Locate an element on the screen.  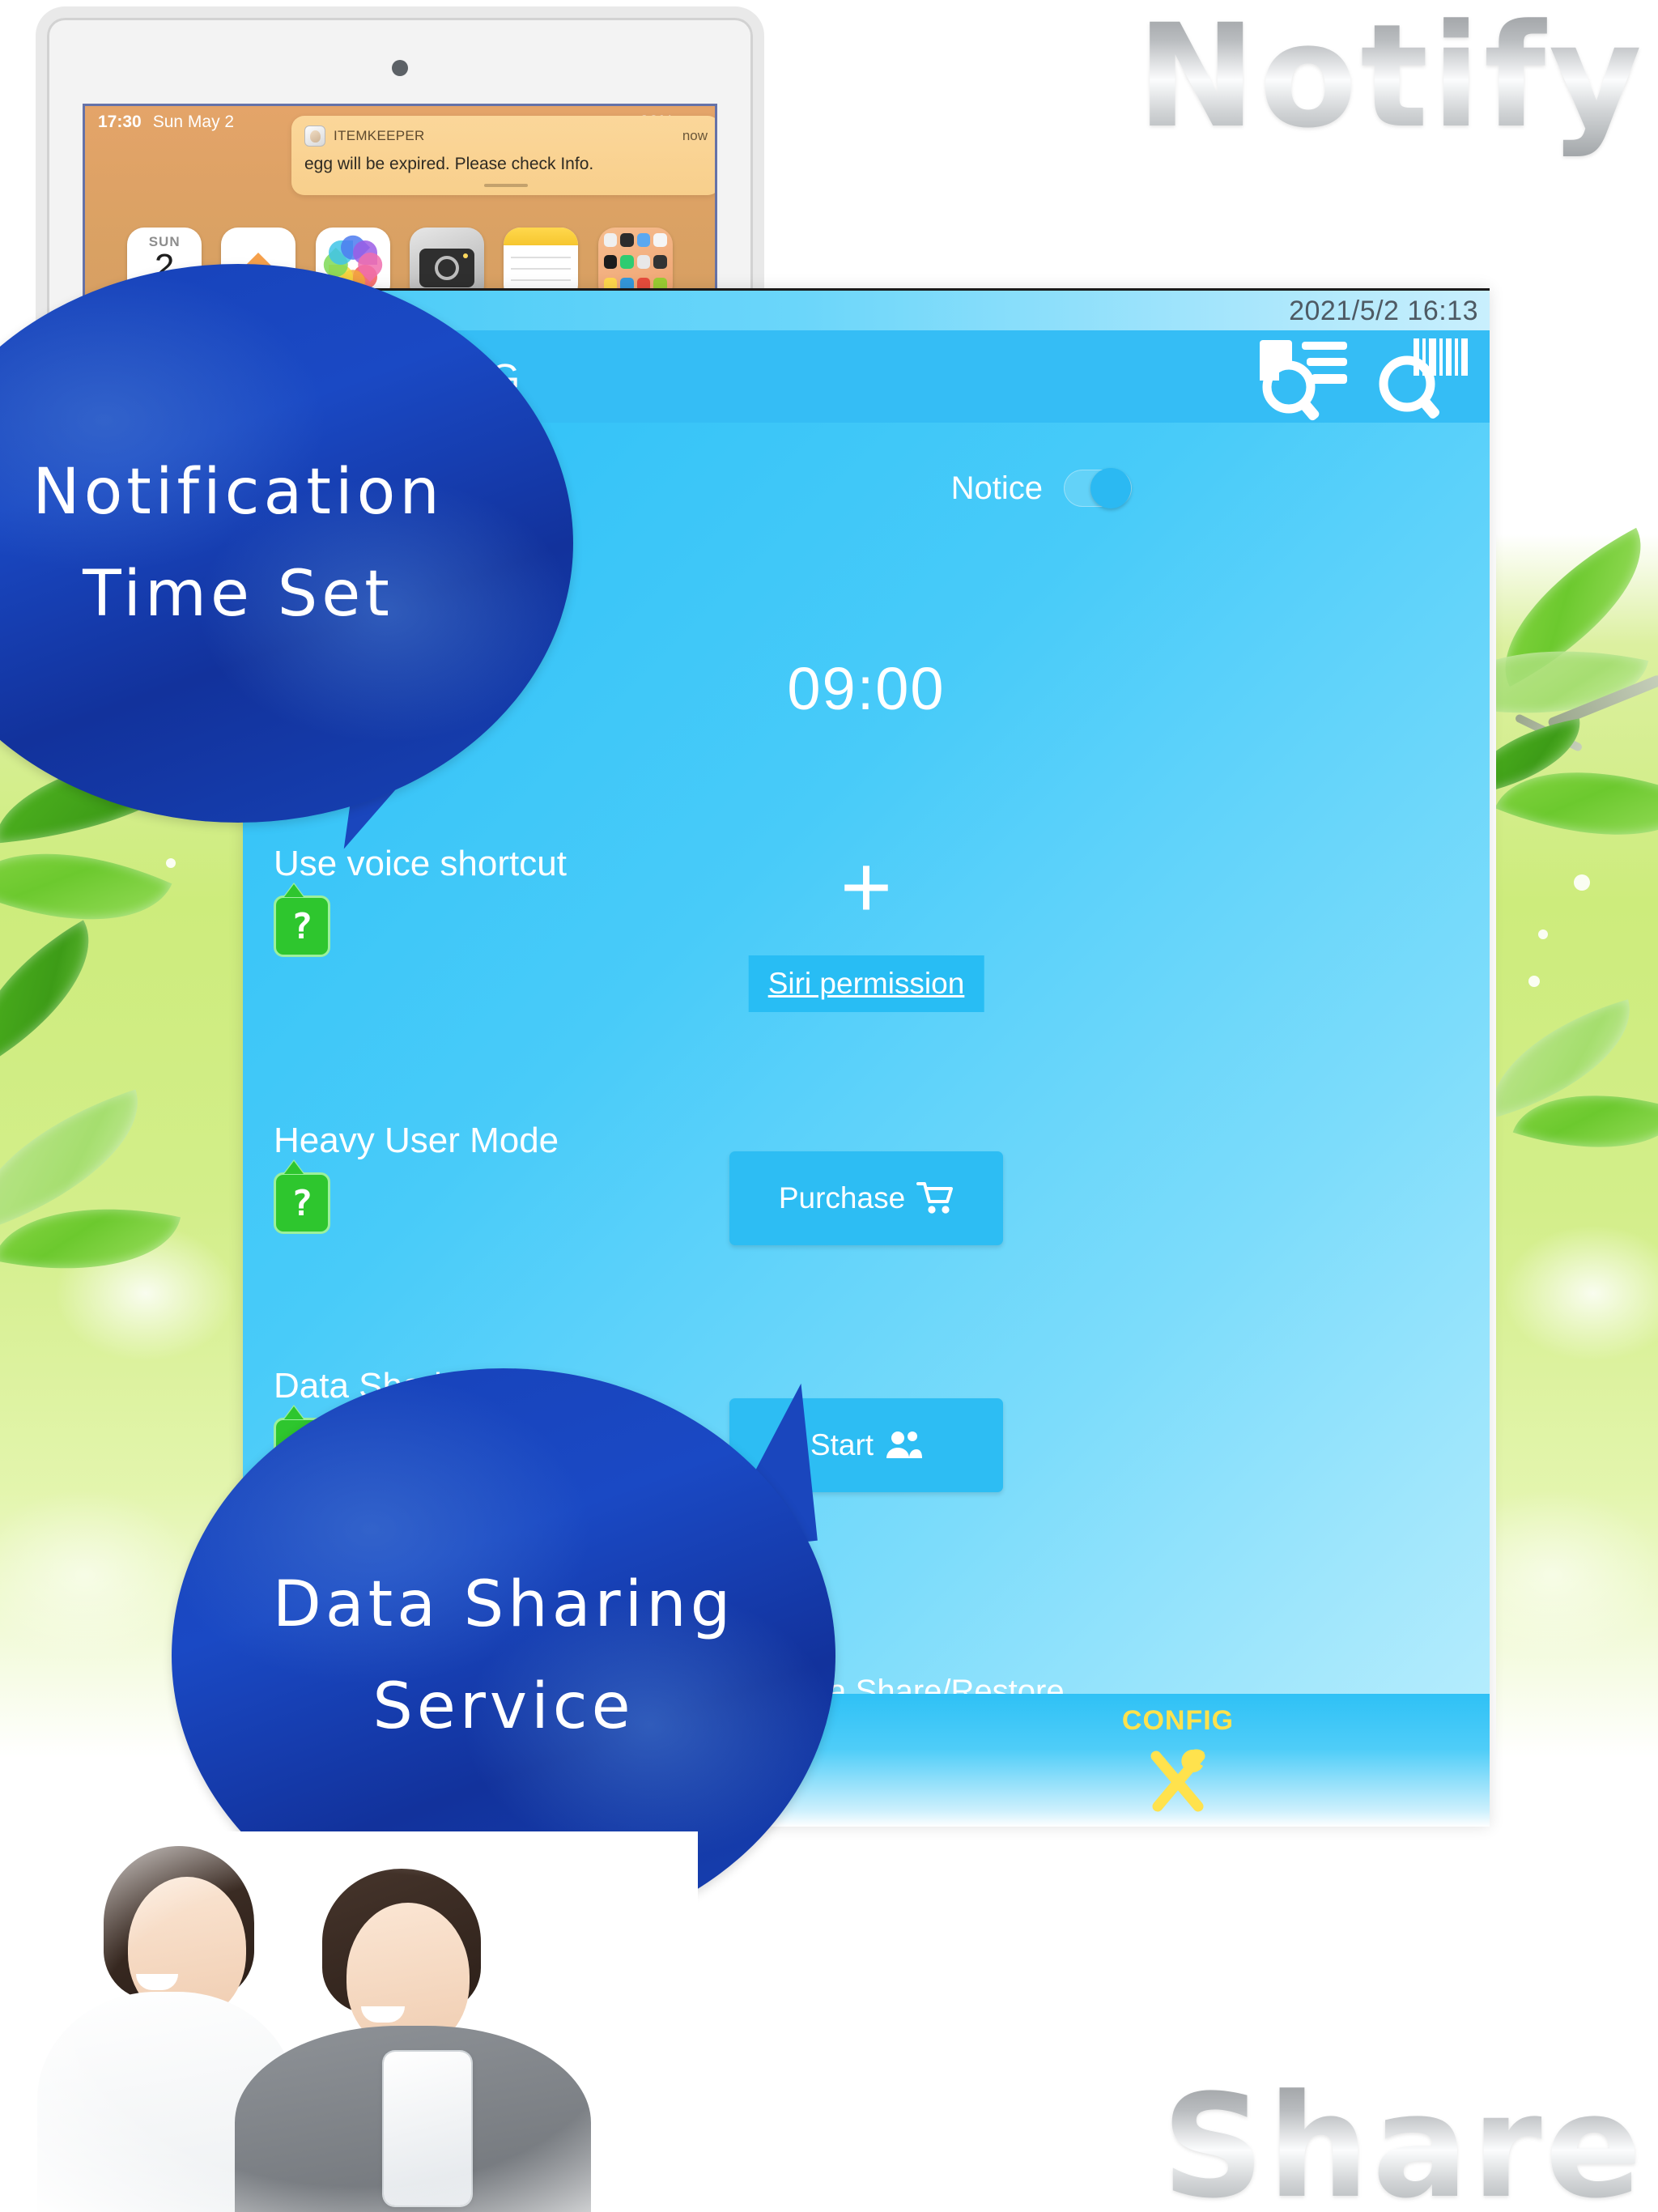
purchase-label: Purchase is located at coordinates (842, 1197).